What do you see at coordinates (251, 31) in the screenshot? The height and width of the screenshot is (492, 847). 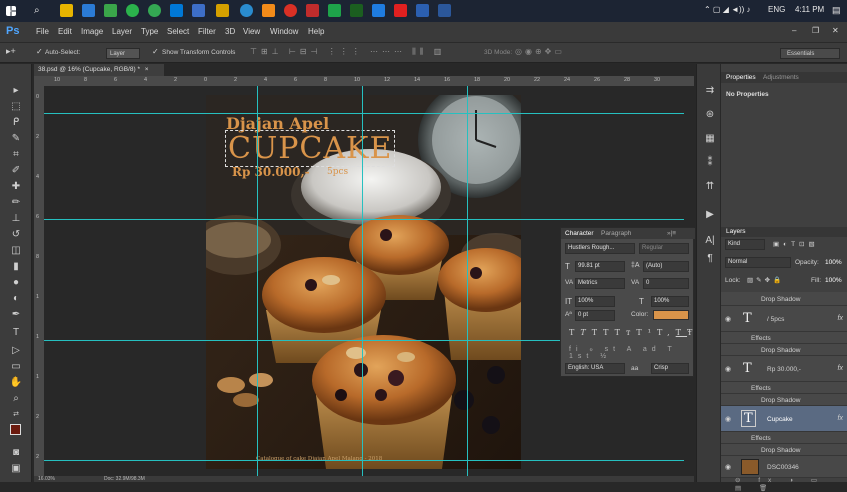 I see `menu-view: View` at bounding box center [251, 31].